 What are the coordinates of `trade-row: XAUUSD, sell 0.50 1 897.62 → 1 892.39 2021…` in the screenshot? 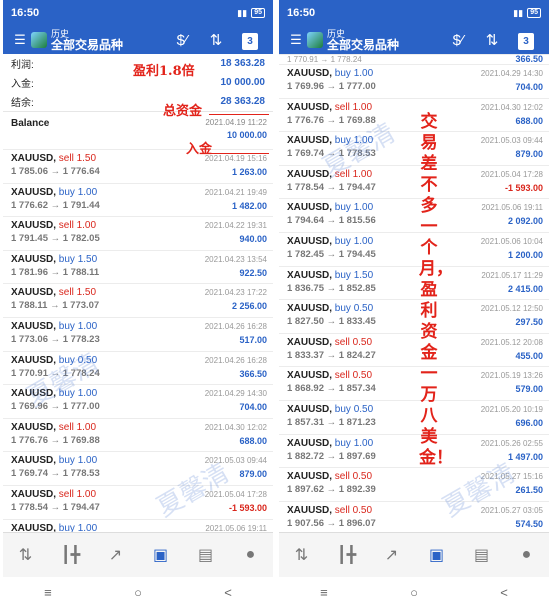 It's located at (414, 484).